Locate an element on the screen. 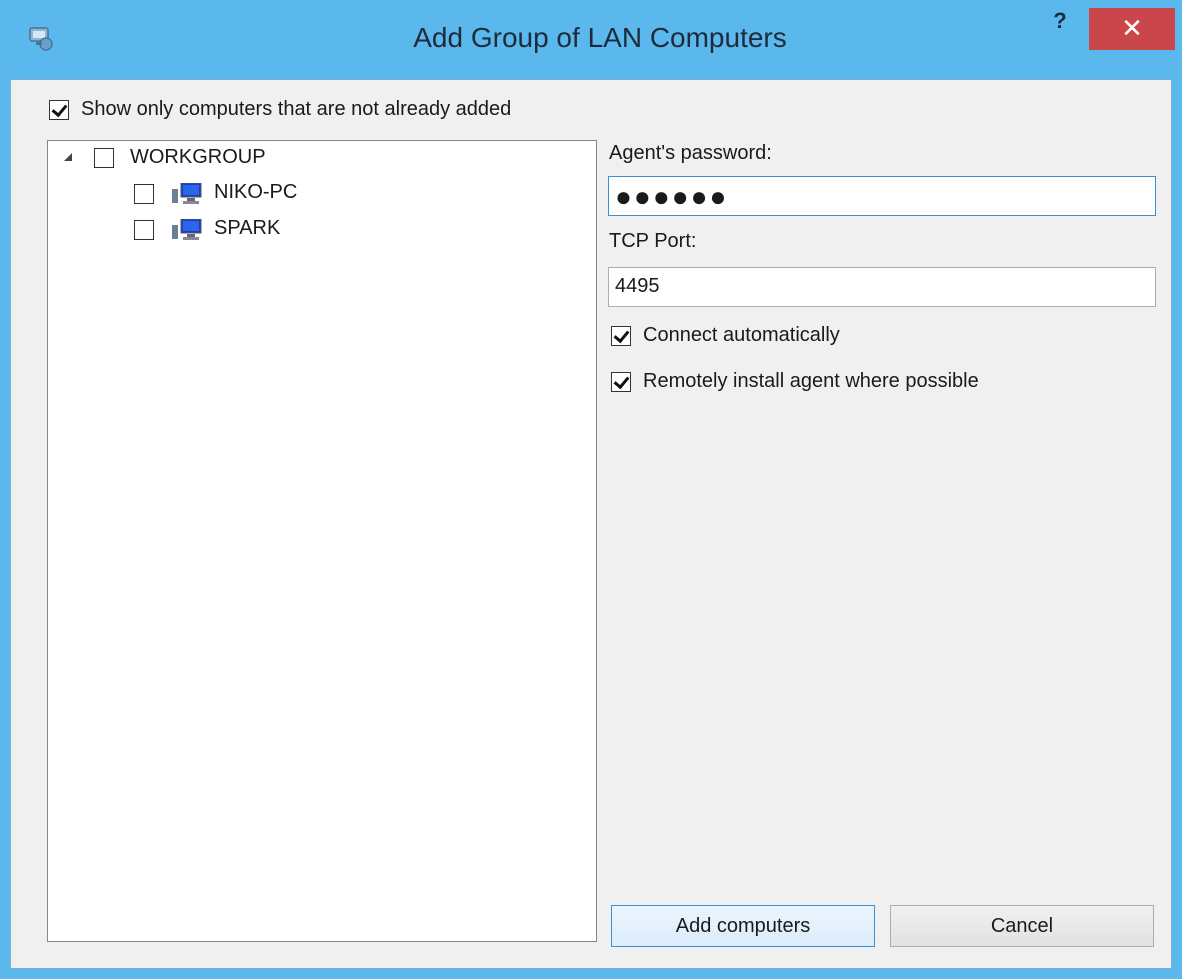 The width and height of the screenshot is (1182, 979). password-field: ●●●●●● is located at coordinates (882, 196).